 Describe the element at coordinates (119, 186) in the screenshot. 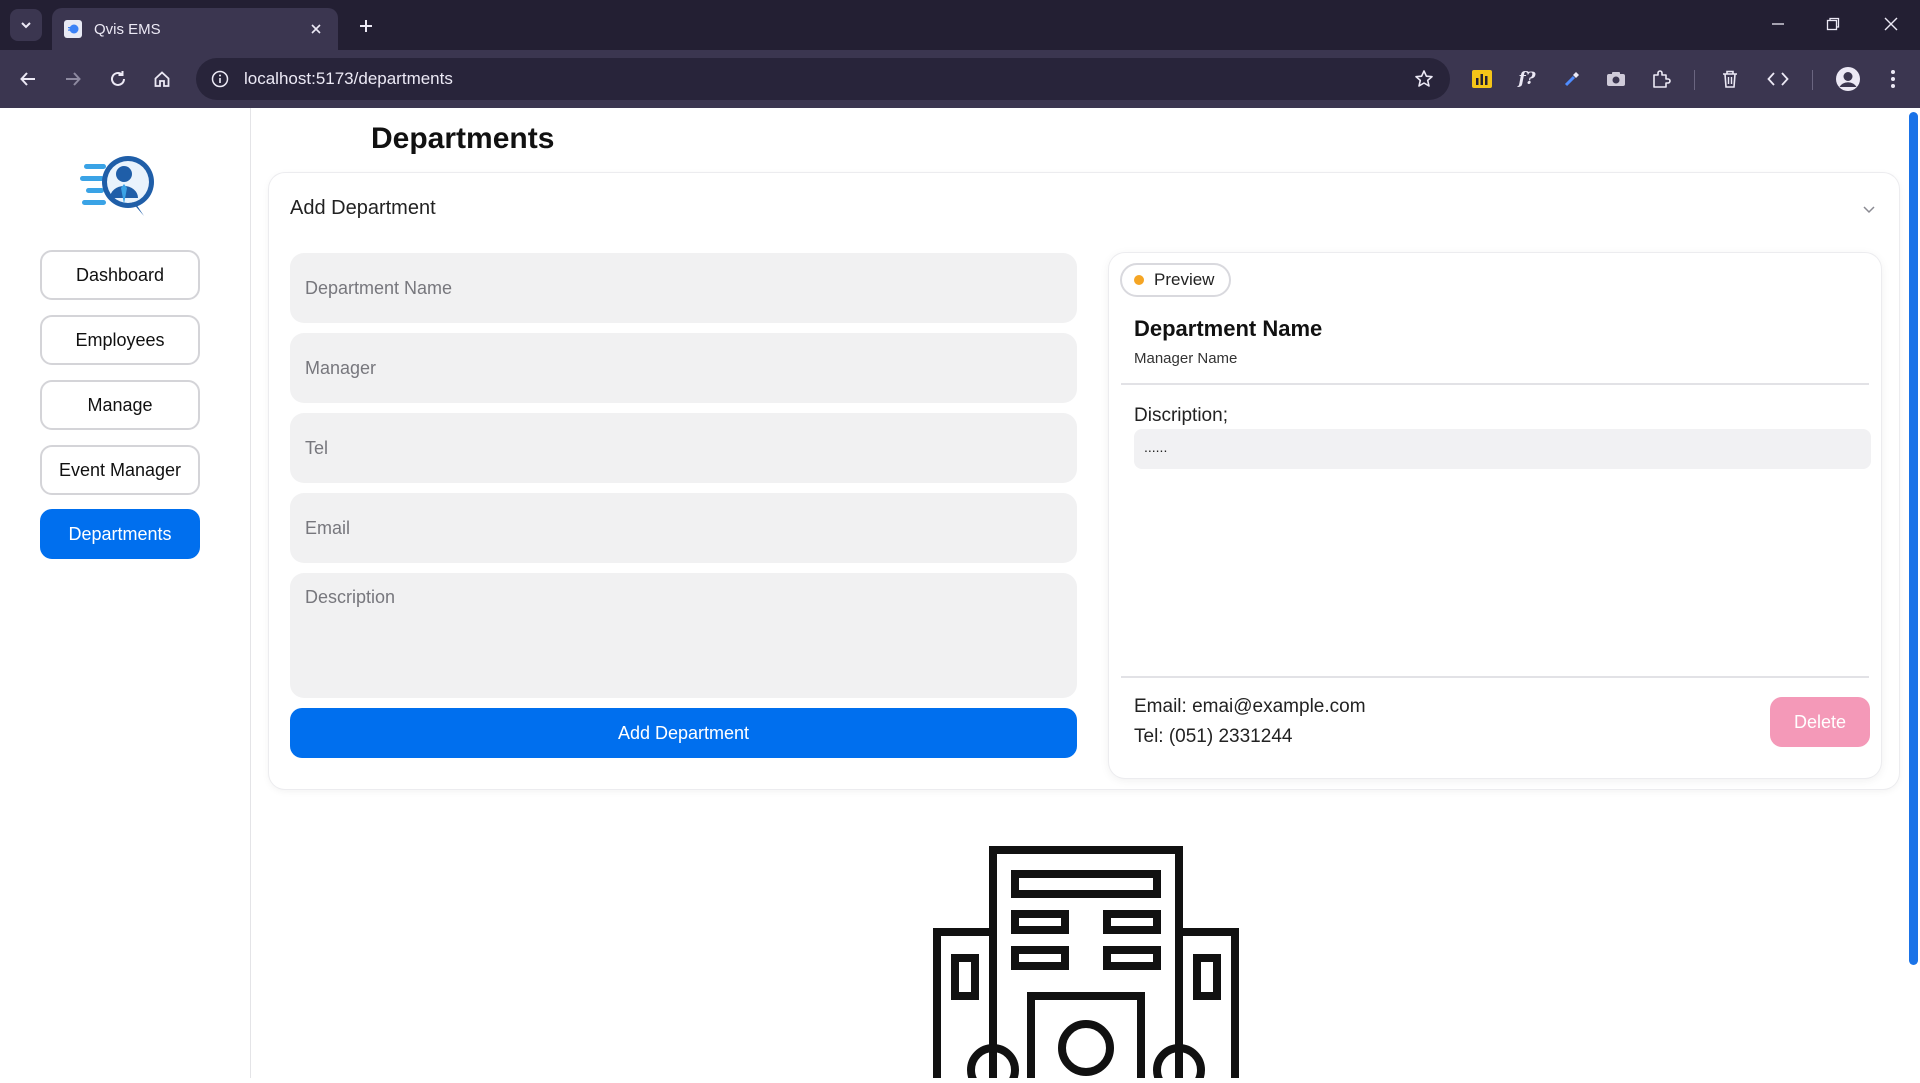

I see `app-logo-icon` at that location.